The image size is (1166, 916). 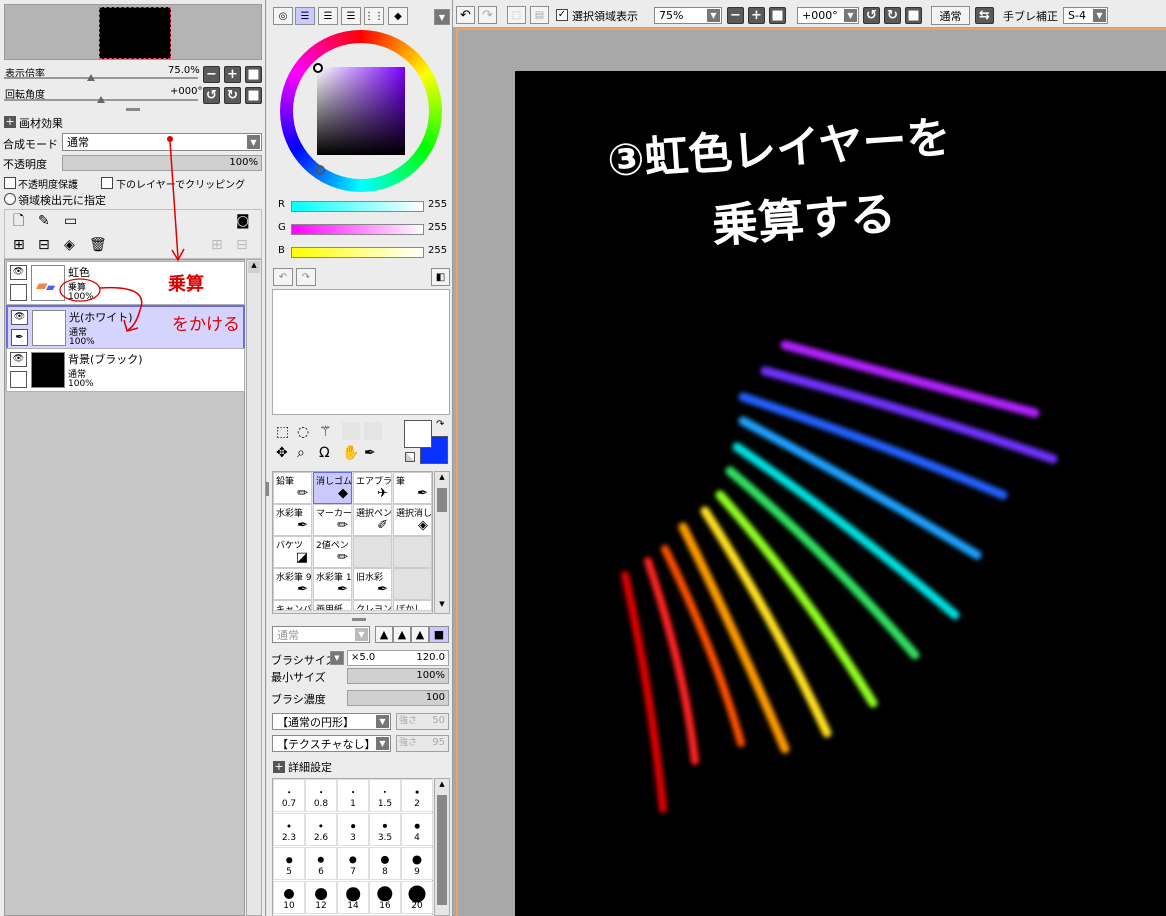 What do you see at coordinates (320, 170) in the screenshot?
I see `hue-cursor` at bounding box center [320, 170].